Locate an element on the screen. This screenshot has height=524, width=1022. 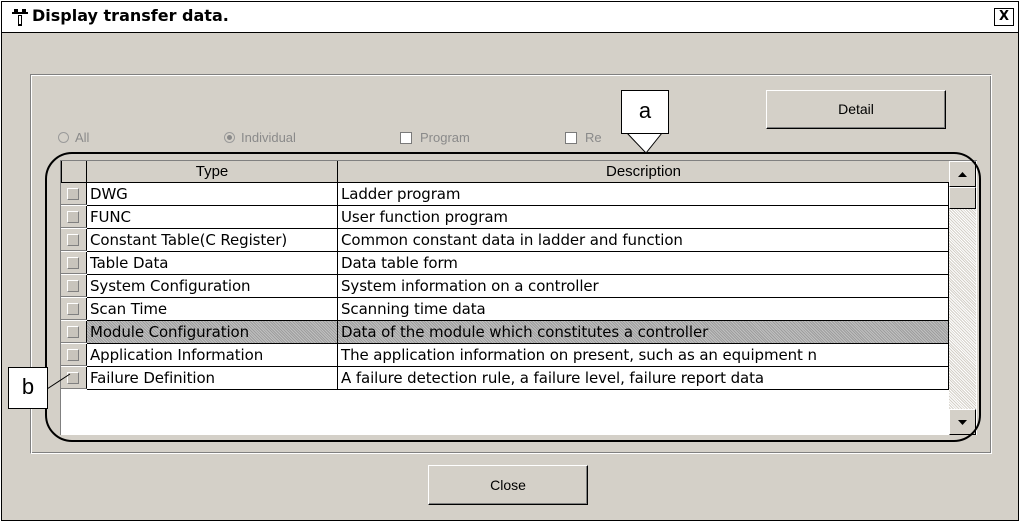
callout-a-pointer is located at coordinates (644, 143).